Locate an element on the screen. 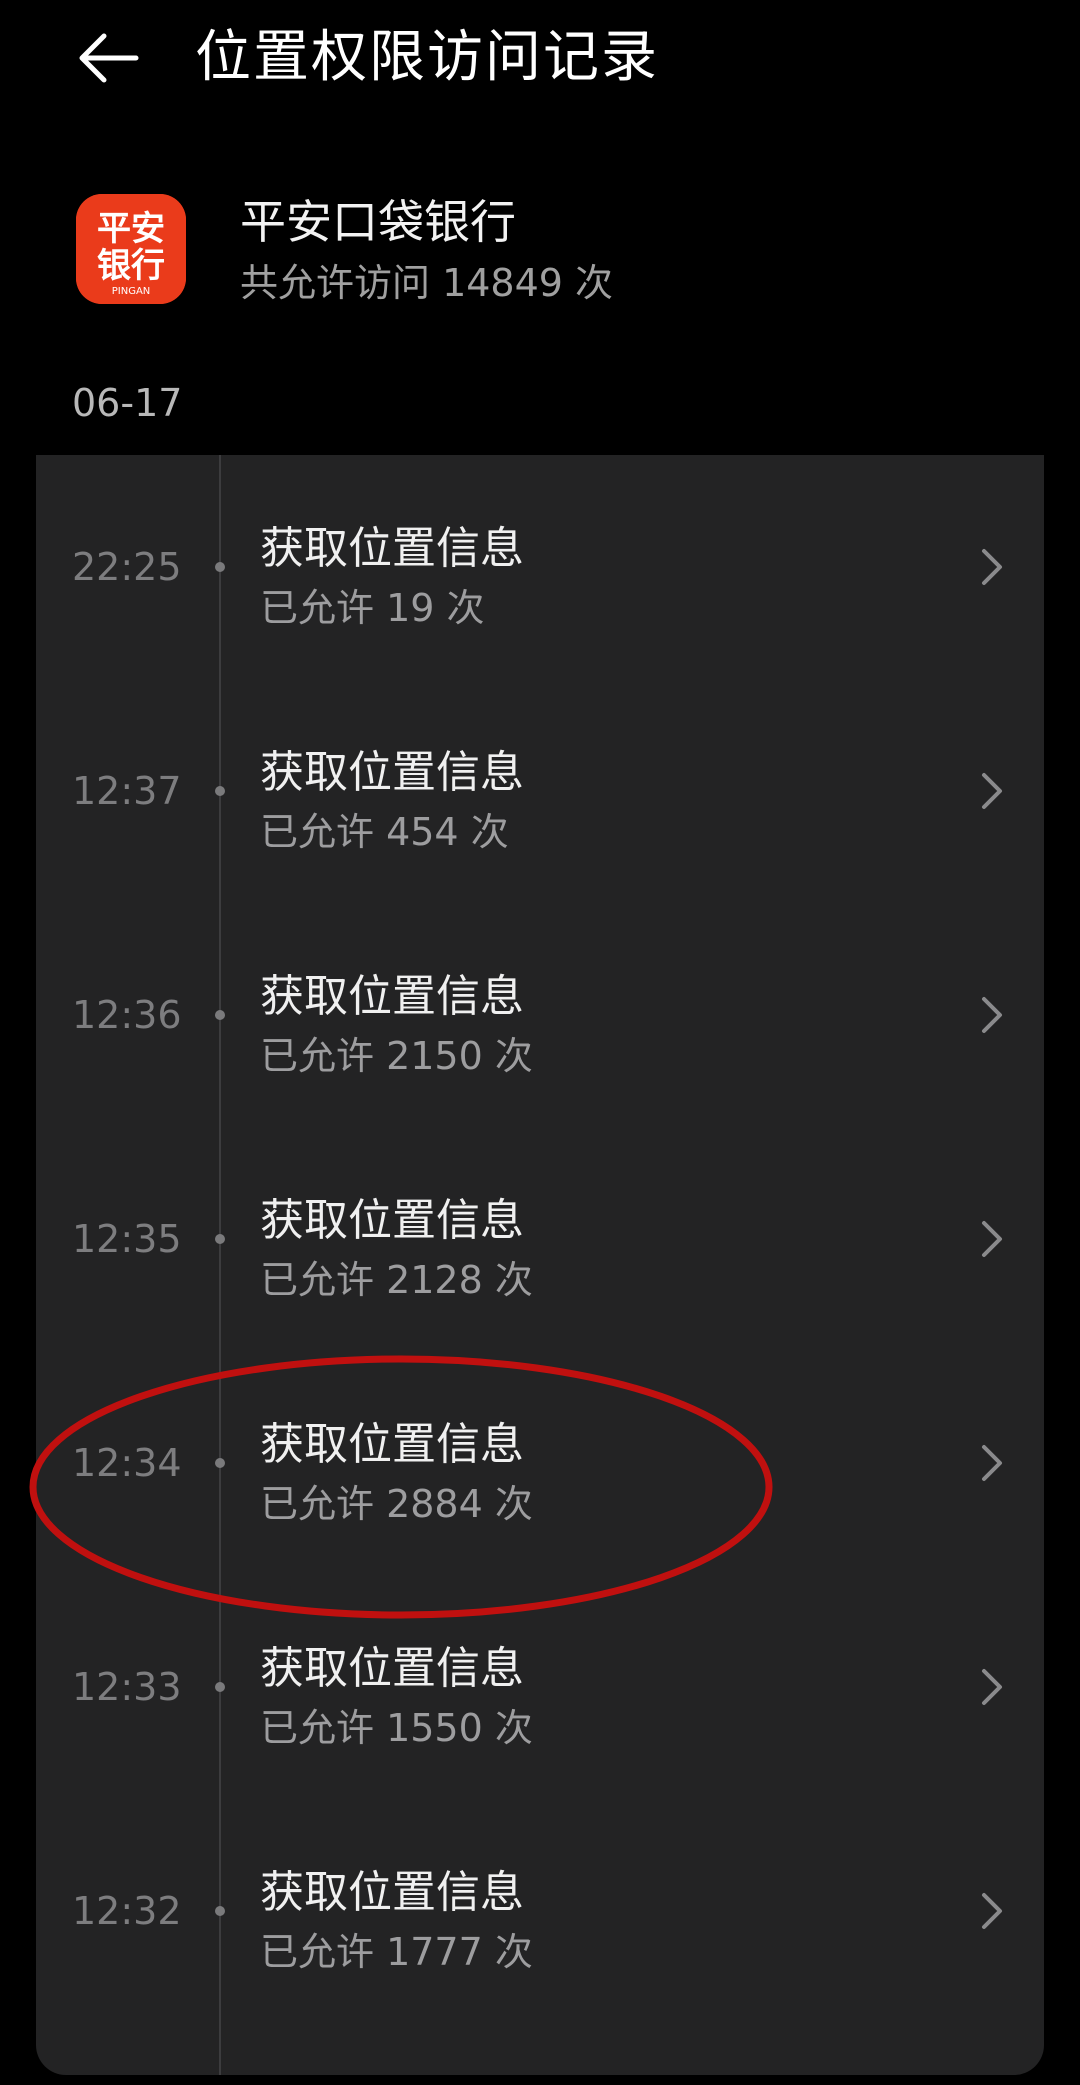 This screenshot has height=2085, width=1080. record-time: 12:35 is located at coordinates (127, 1239).